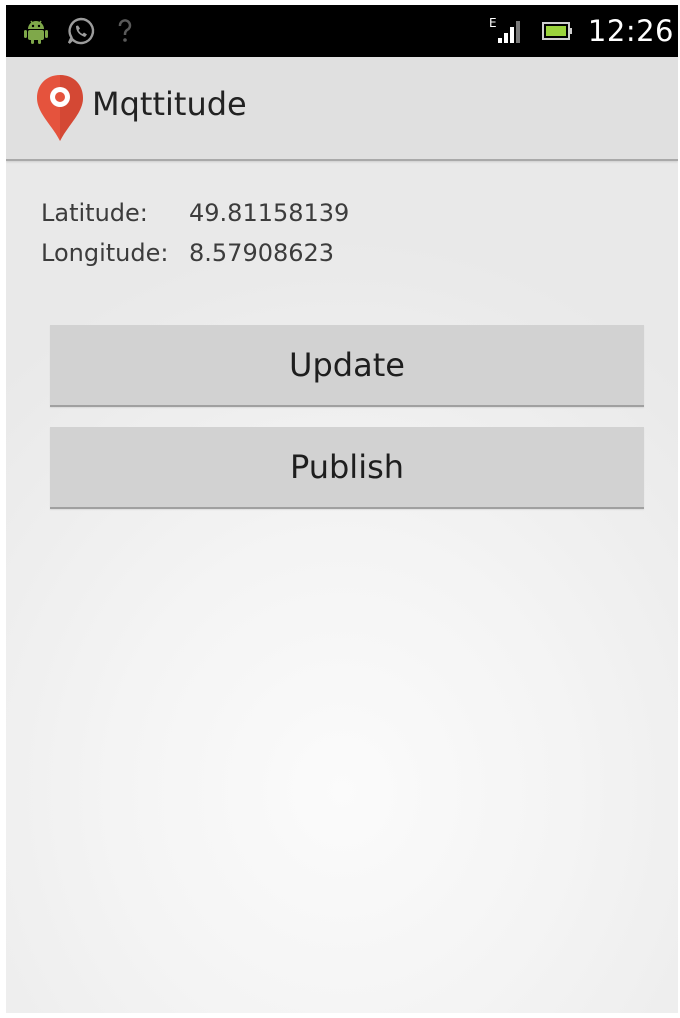  What do you see at coordinates (36, 32) in the screenshot?
I see `android-debug-icon` at bounding box center [36, 32].